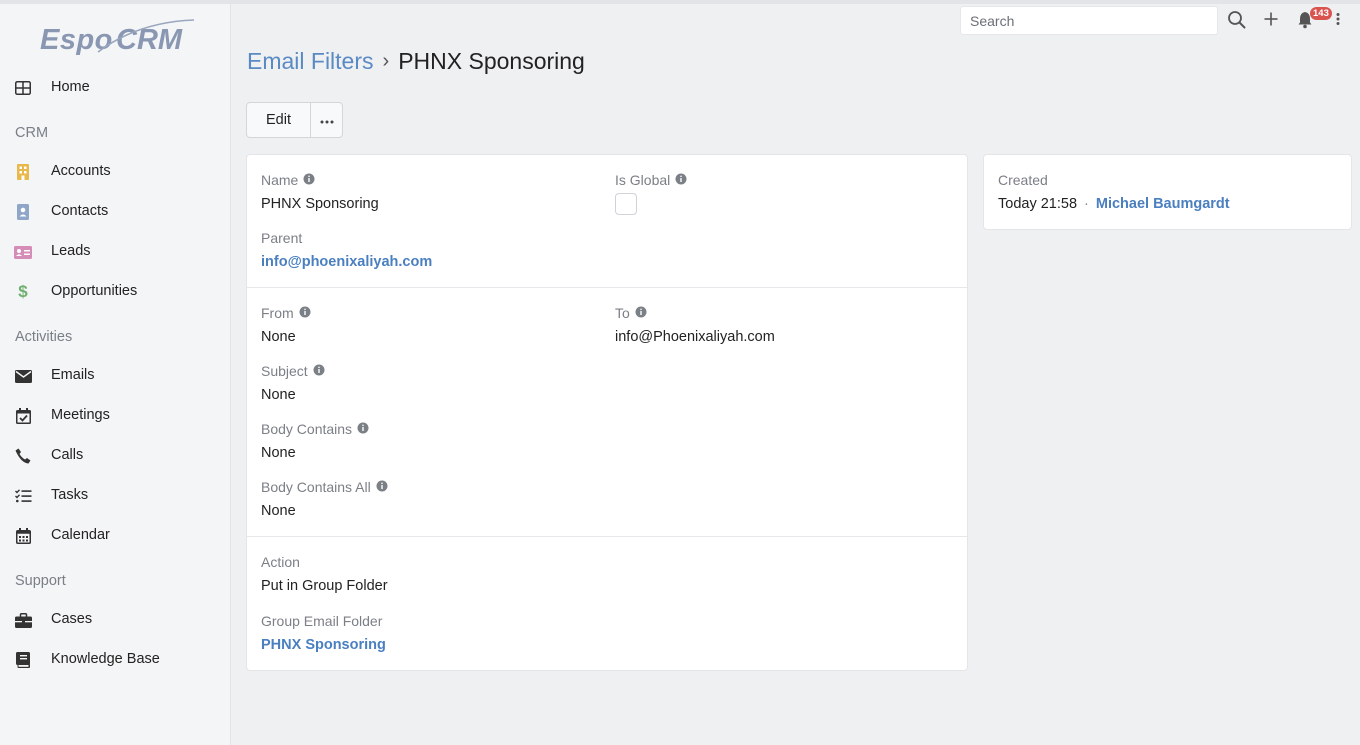  I want to click on field-label-parent: Parent, so click(282, 238).